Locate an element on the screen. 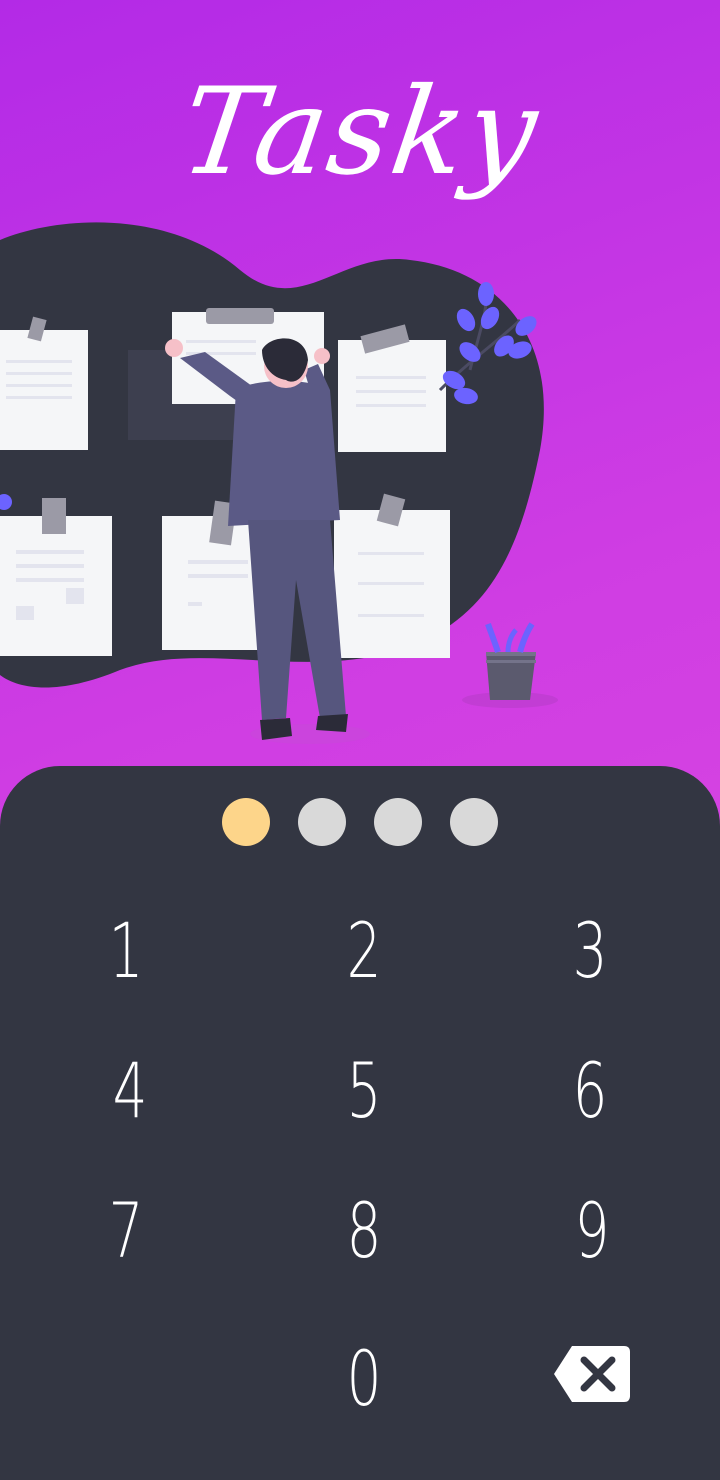 This screenshot has width=720, height=1480. keypad-key-5: 5 is located at coordinates (364, 1090).